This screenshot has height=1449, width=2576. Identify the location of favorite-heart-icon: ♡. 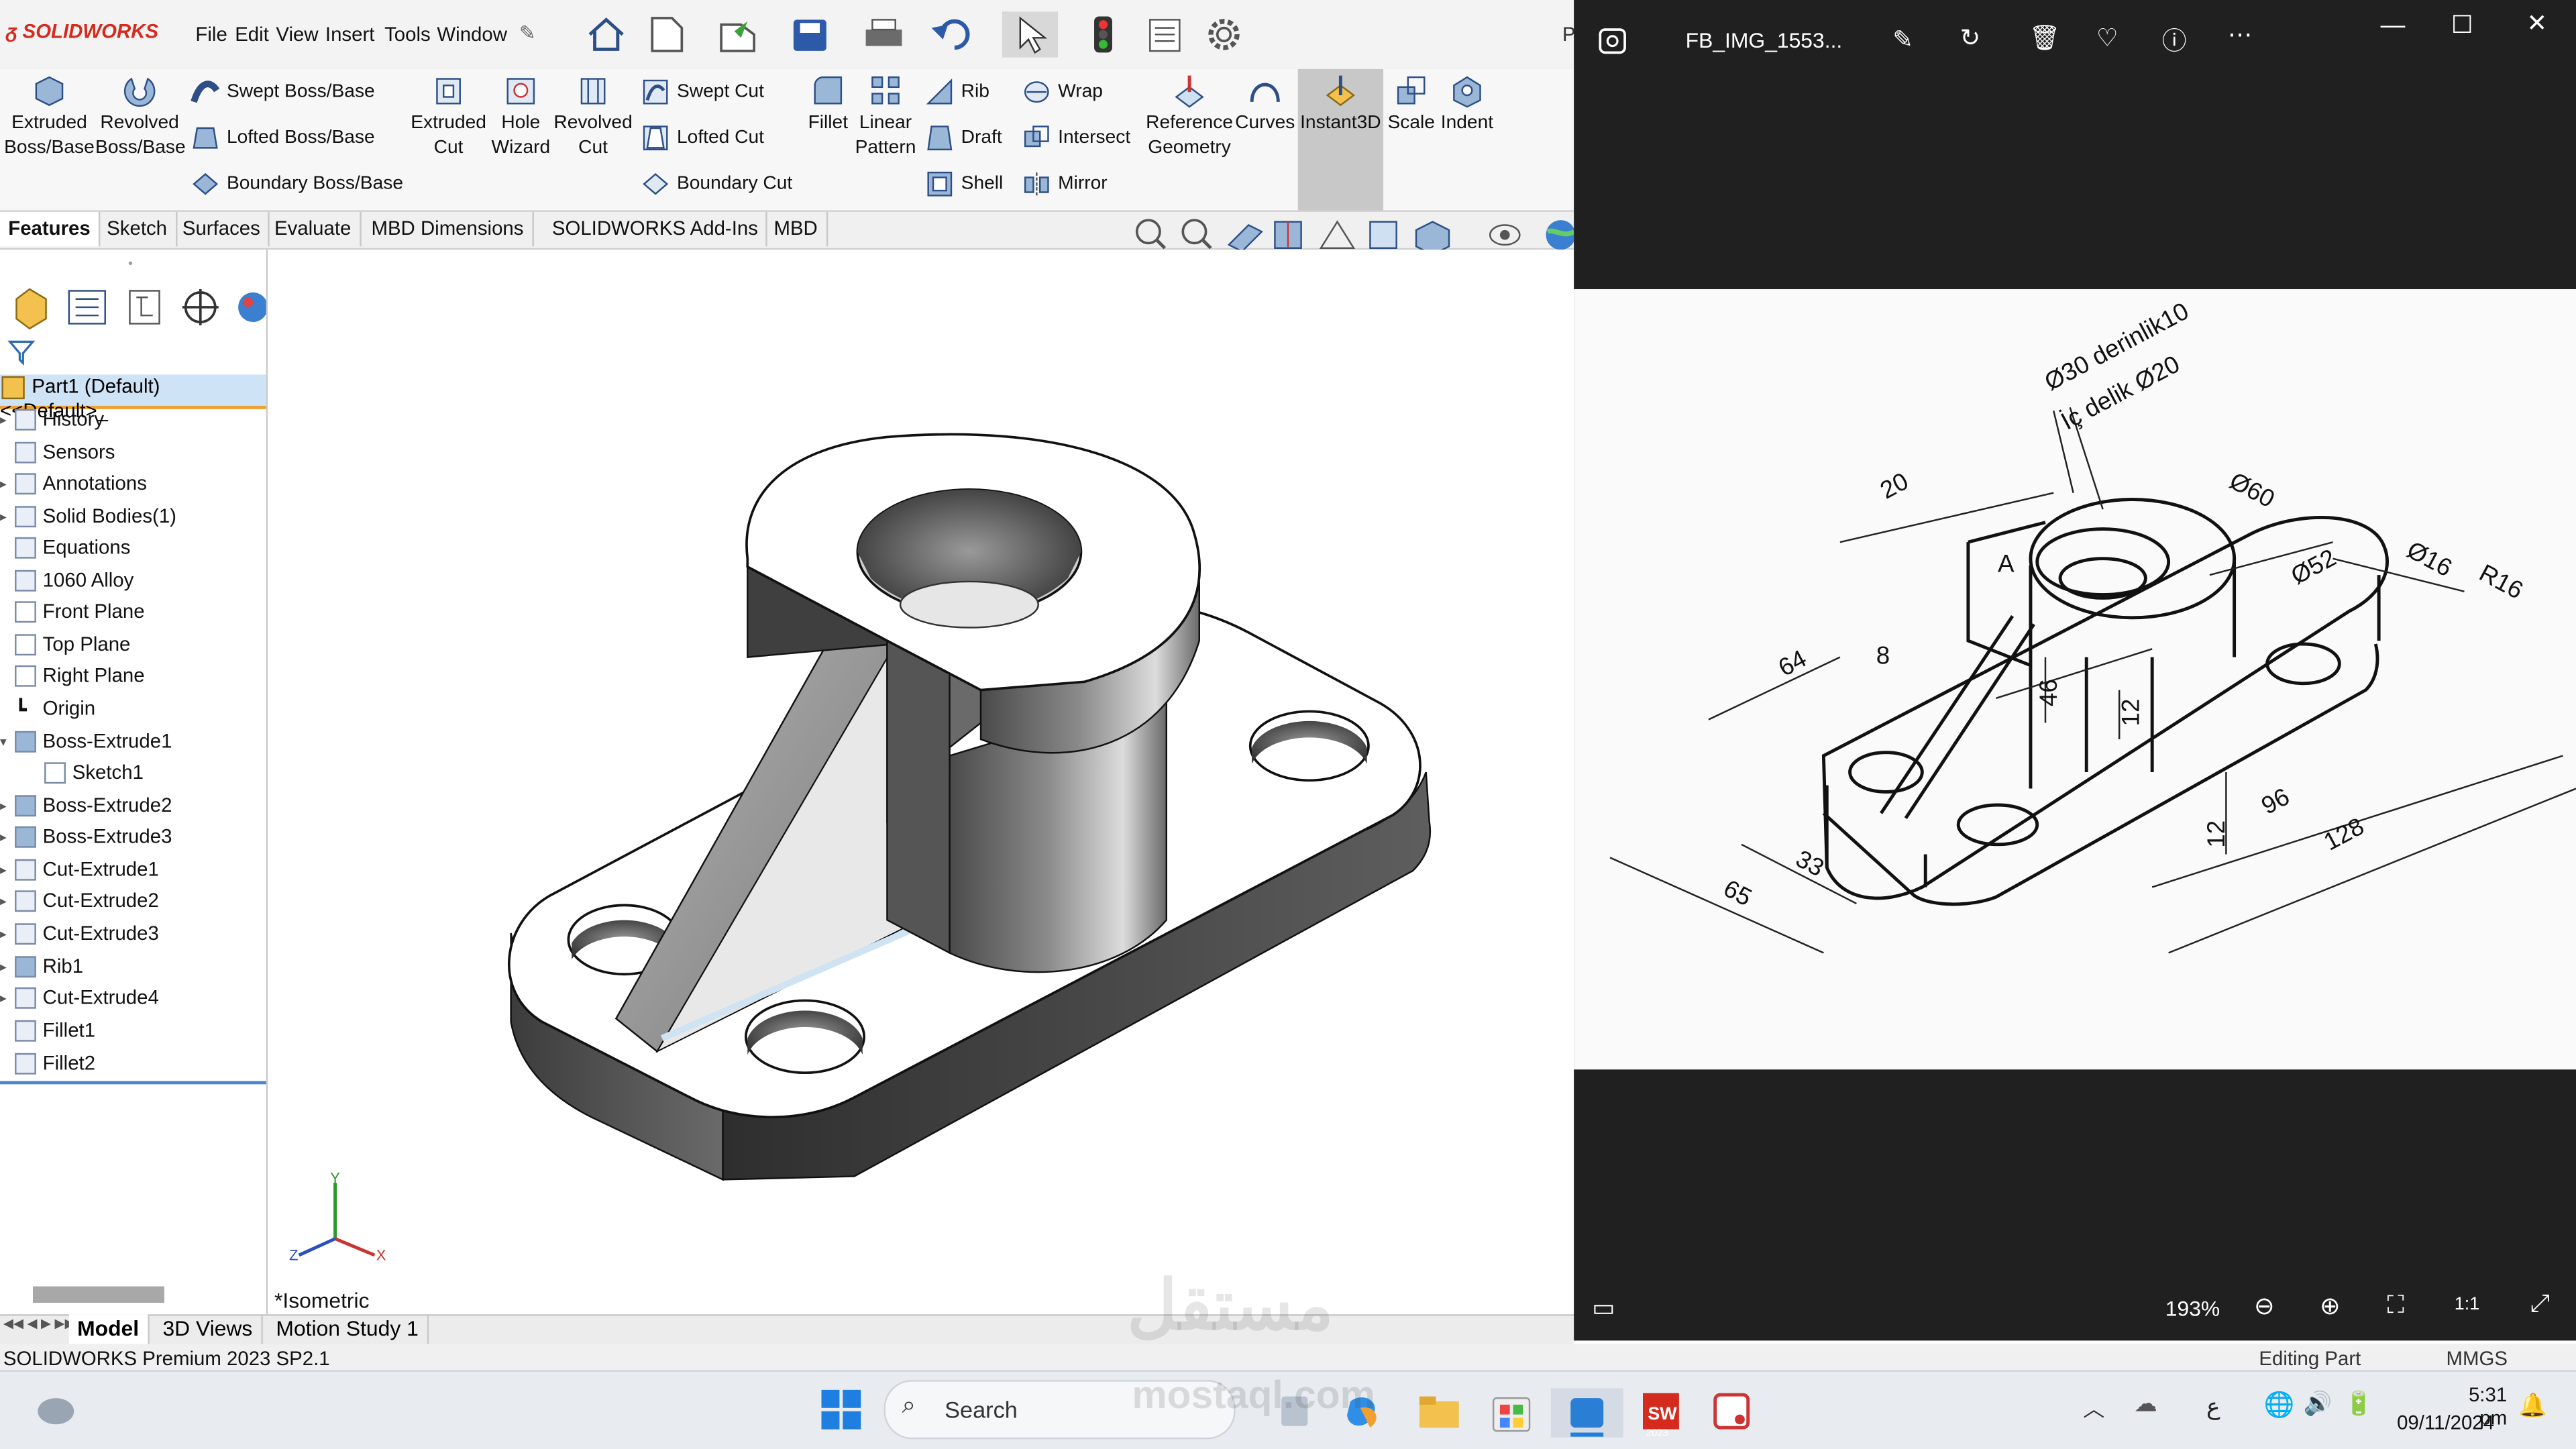
(2107, 38).